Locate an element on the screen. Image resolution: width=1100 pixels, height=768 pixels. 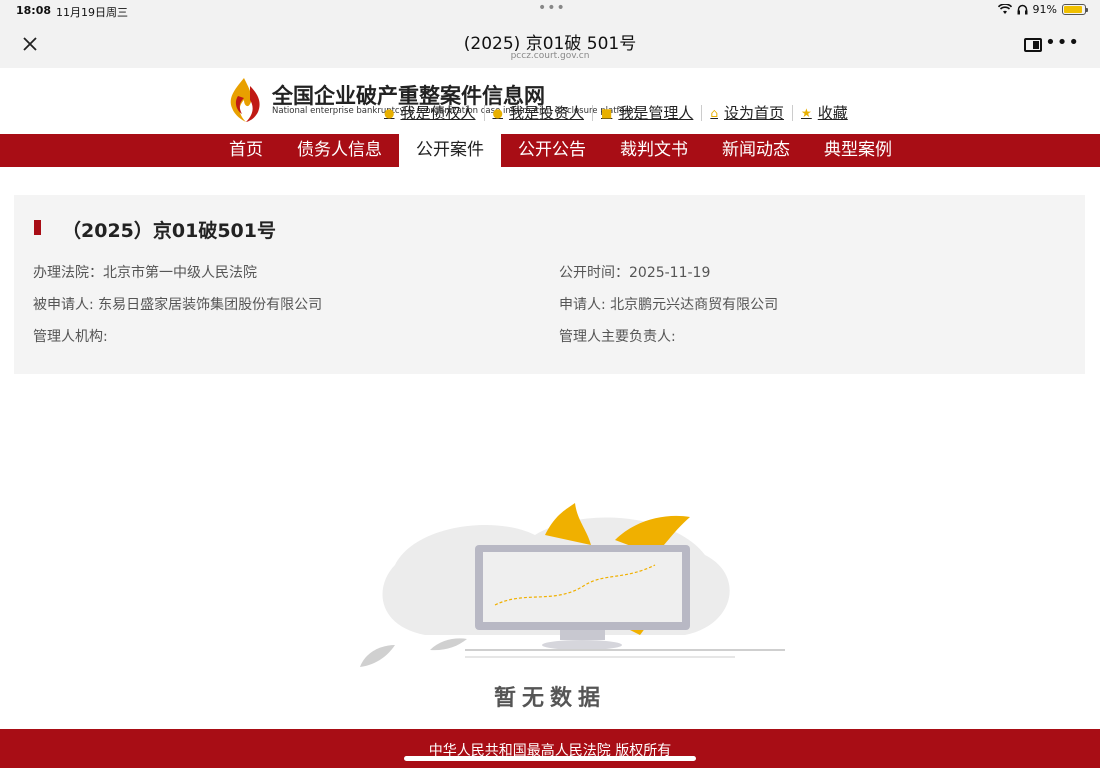
link-creditor: ● 我是债权人 is located at coordinates (430, 112).